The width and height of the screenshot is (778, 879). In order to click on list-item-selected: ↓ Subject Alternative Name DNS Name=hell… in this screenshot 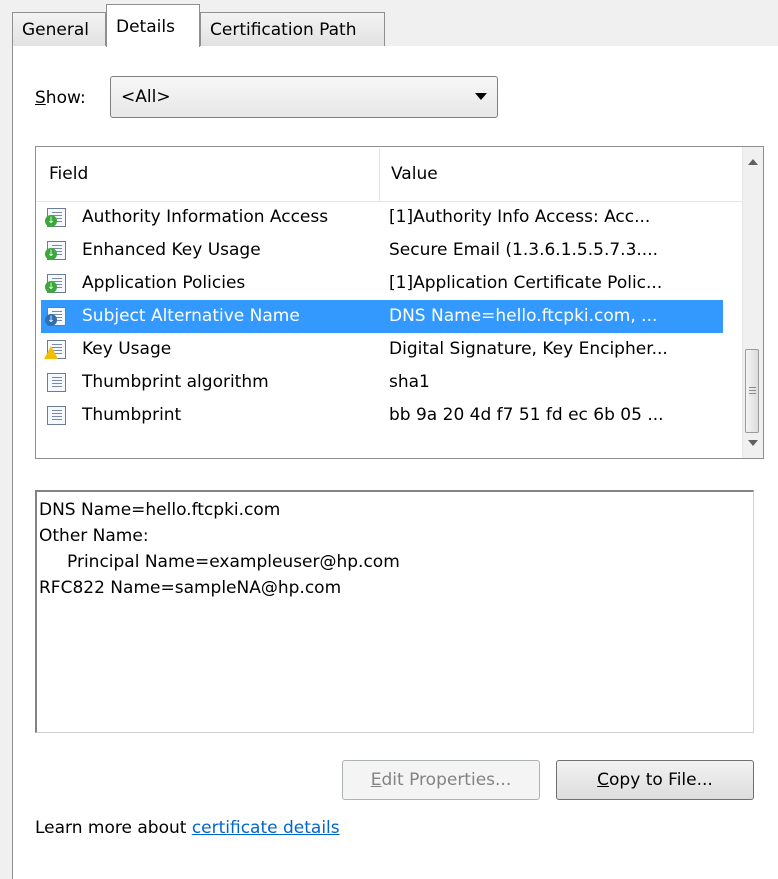, I will do `click(382, 316)`.